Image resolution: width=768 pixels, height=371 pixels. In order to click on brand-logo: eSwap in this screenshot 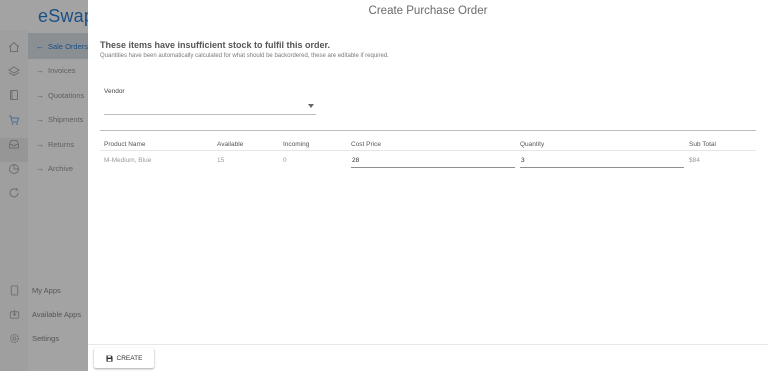, I will do `click(63, 16)`.